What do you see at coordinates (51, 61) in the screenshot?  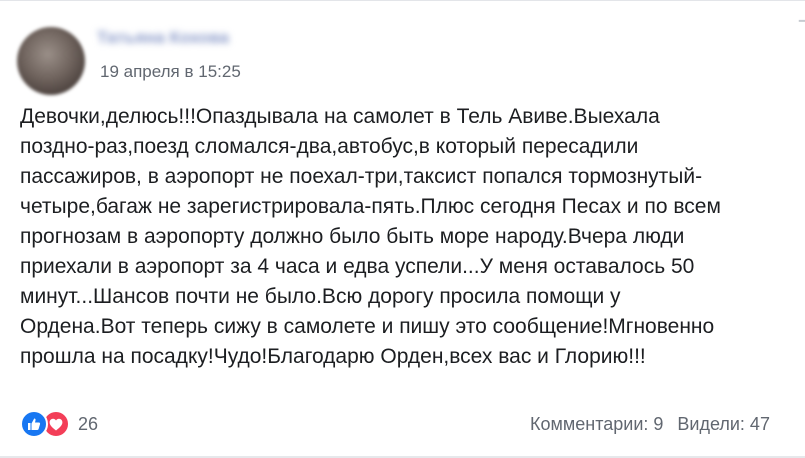 I see `author-avatar` at bounding box center [51, 61].